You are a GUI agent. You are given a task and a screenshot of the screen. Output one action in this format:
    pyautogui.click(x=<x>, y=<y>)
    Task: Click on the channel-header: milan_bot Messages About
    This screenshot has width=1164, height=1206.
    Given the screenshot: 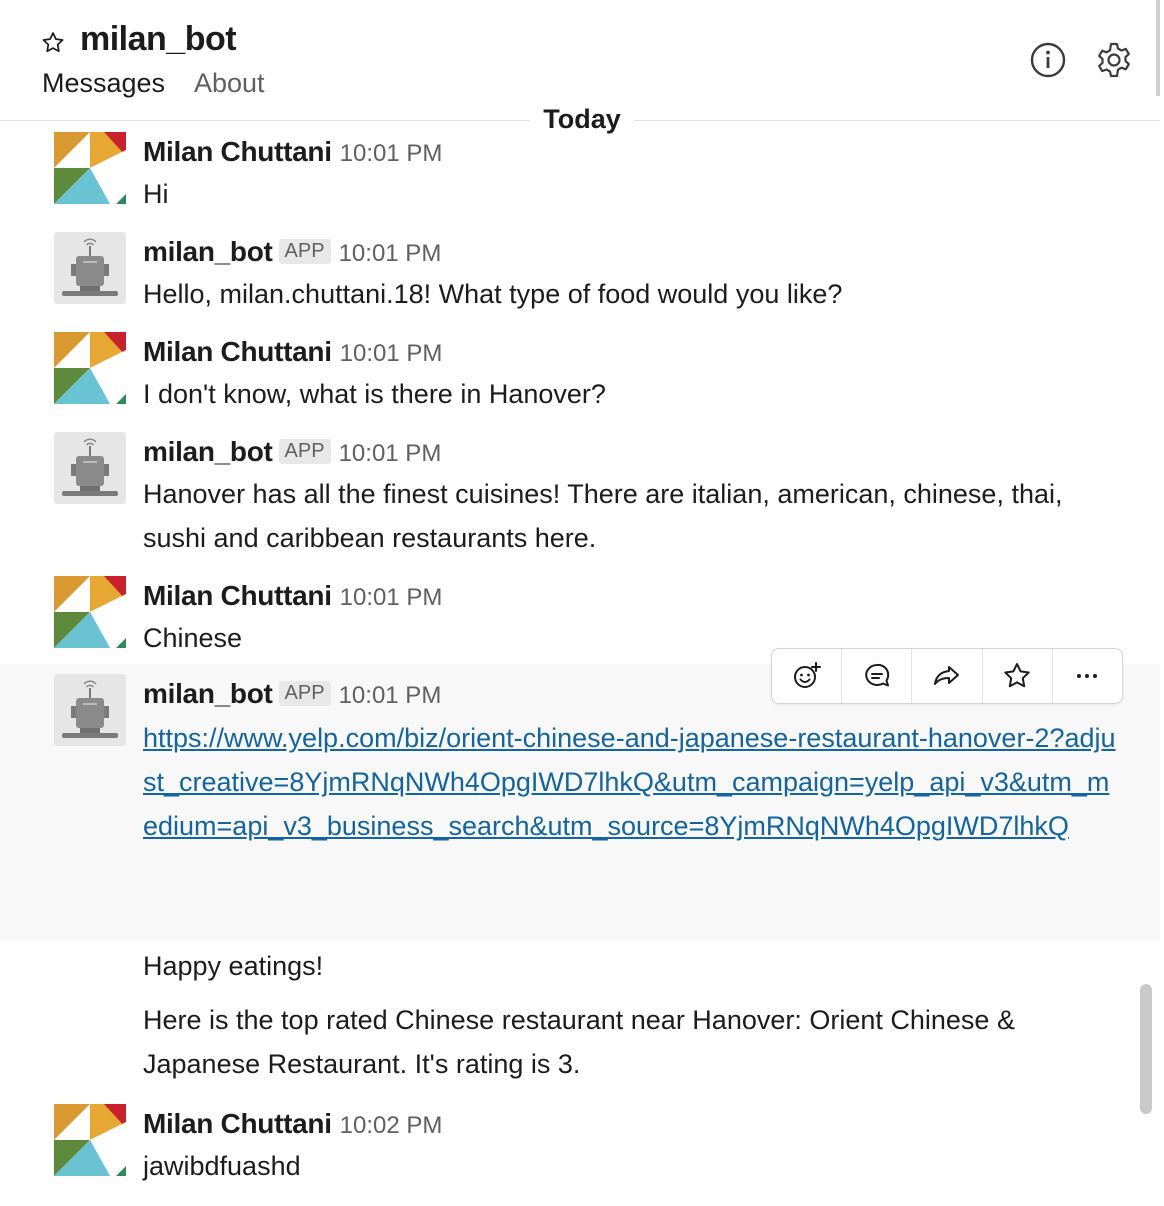 What is the action you would take?
    pyautogui.click(x=580, y=60)
    